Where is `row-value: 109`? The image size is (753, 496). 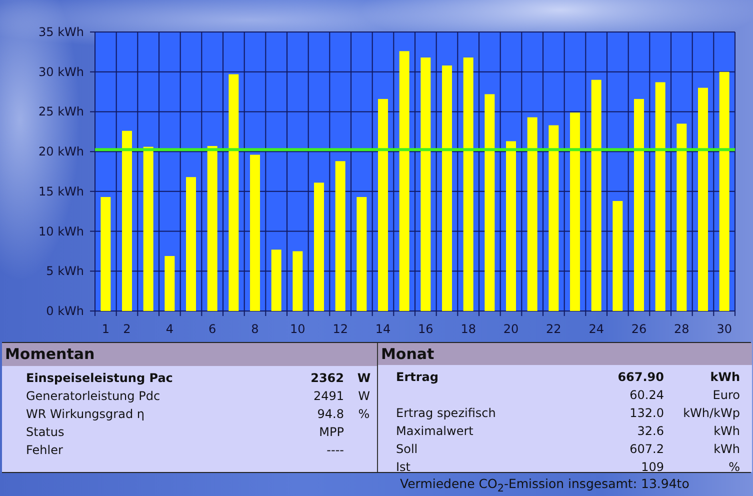 row-value: 109 is located at coordinates (652, 467).